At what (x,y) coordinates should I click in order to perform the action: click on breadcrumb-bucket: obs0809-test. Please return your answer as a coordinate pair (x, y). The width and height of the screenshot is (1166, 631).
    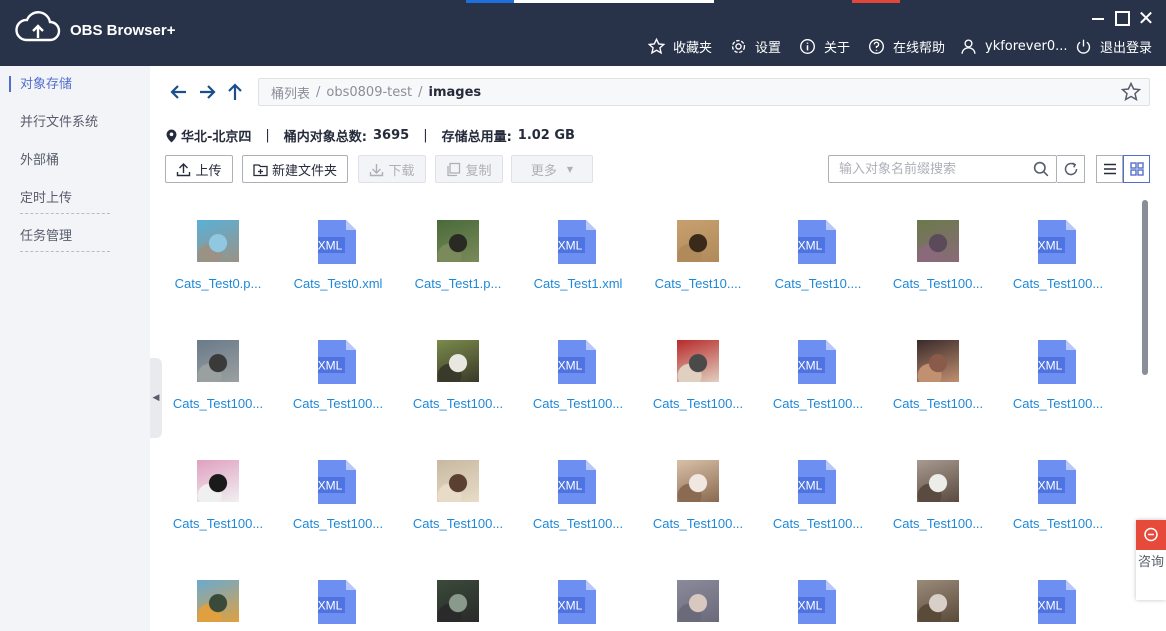
    Looking at the image, I should click on (369, 92).